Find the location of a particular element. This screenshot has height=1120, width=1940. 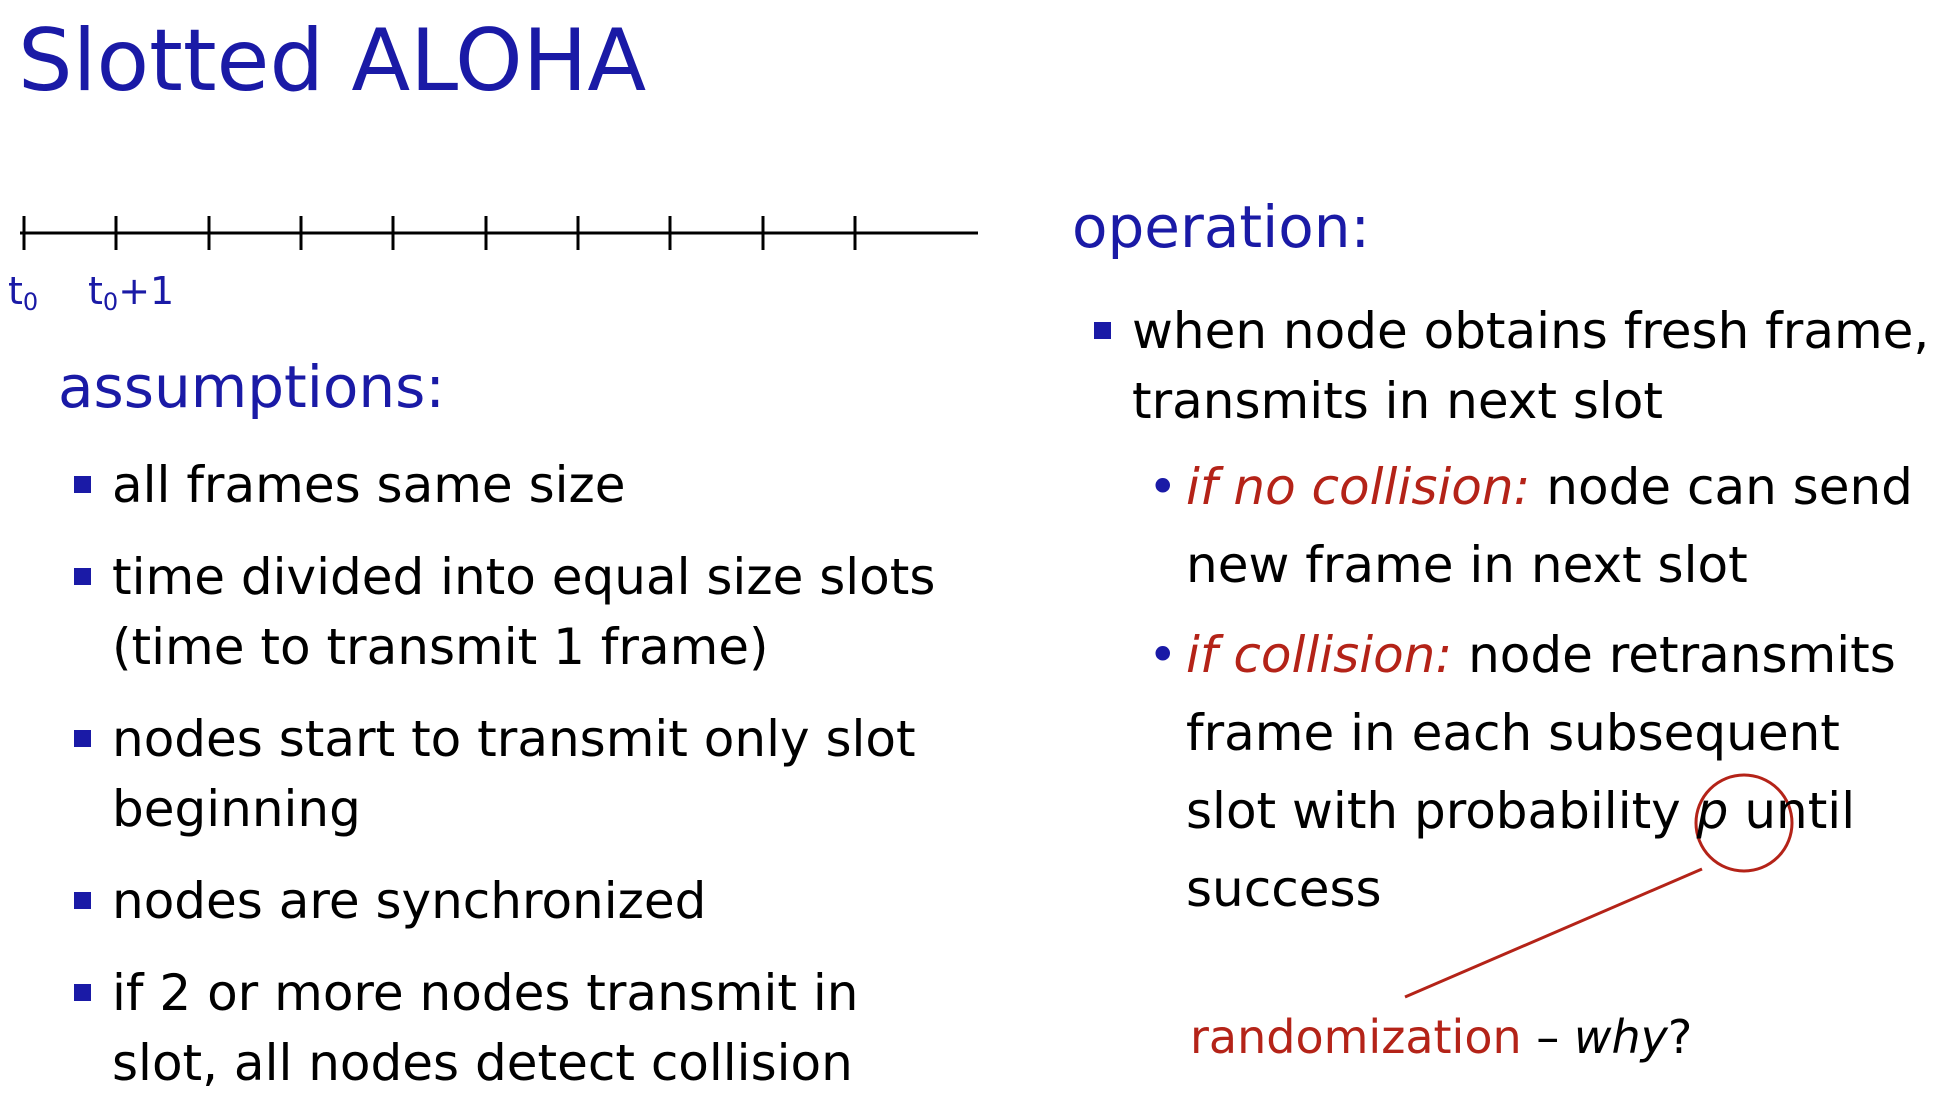

assumptions-heading: assumptions: is located at coordinates (251, 387).